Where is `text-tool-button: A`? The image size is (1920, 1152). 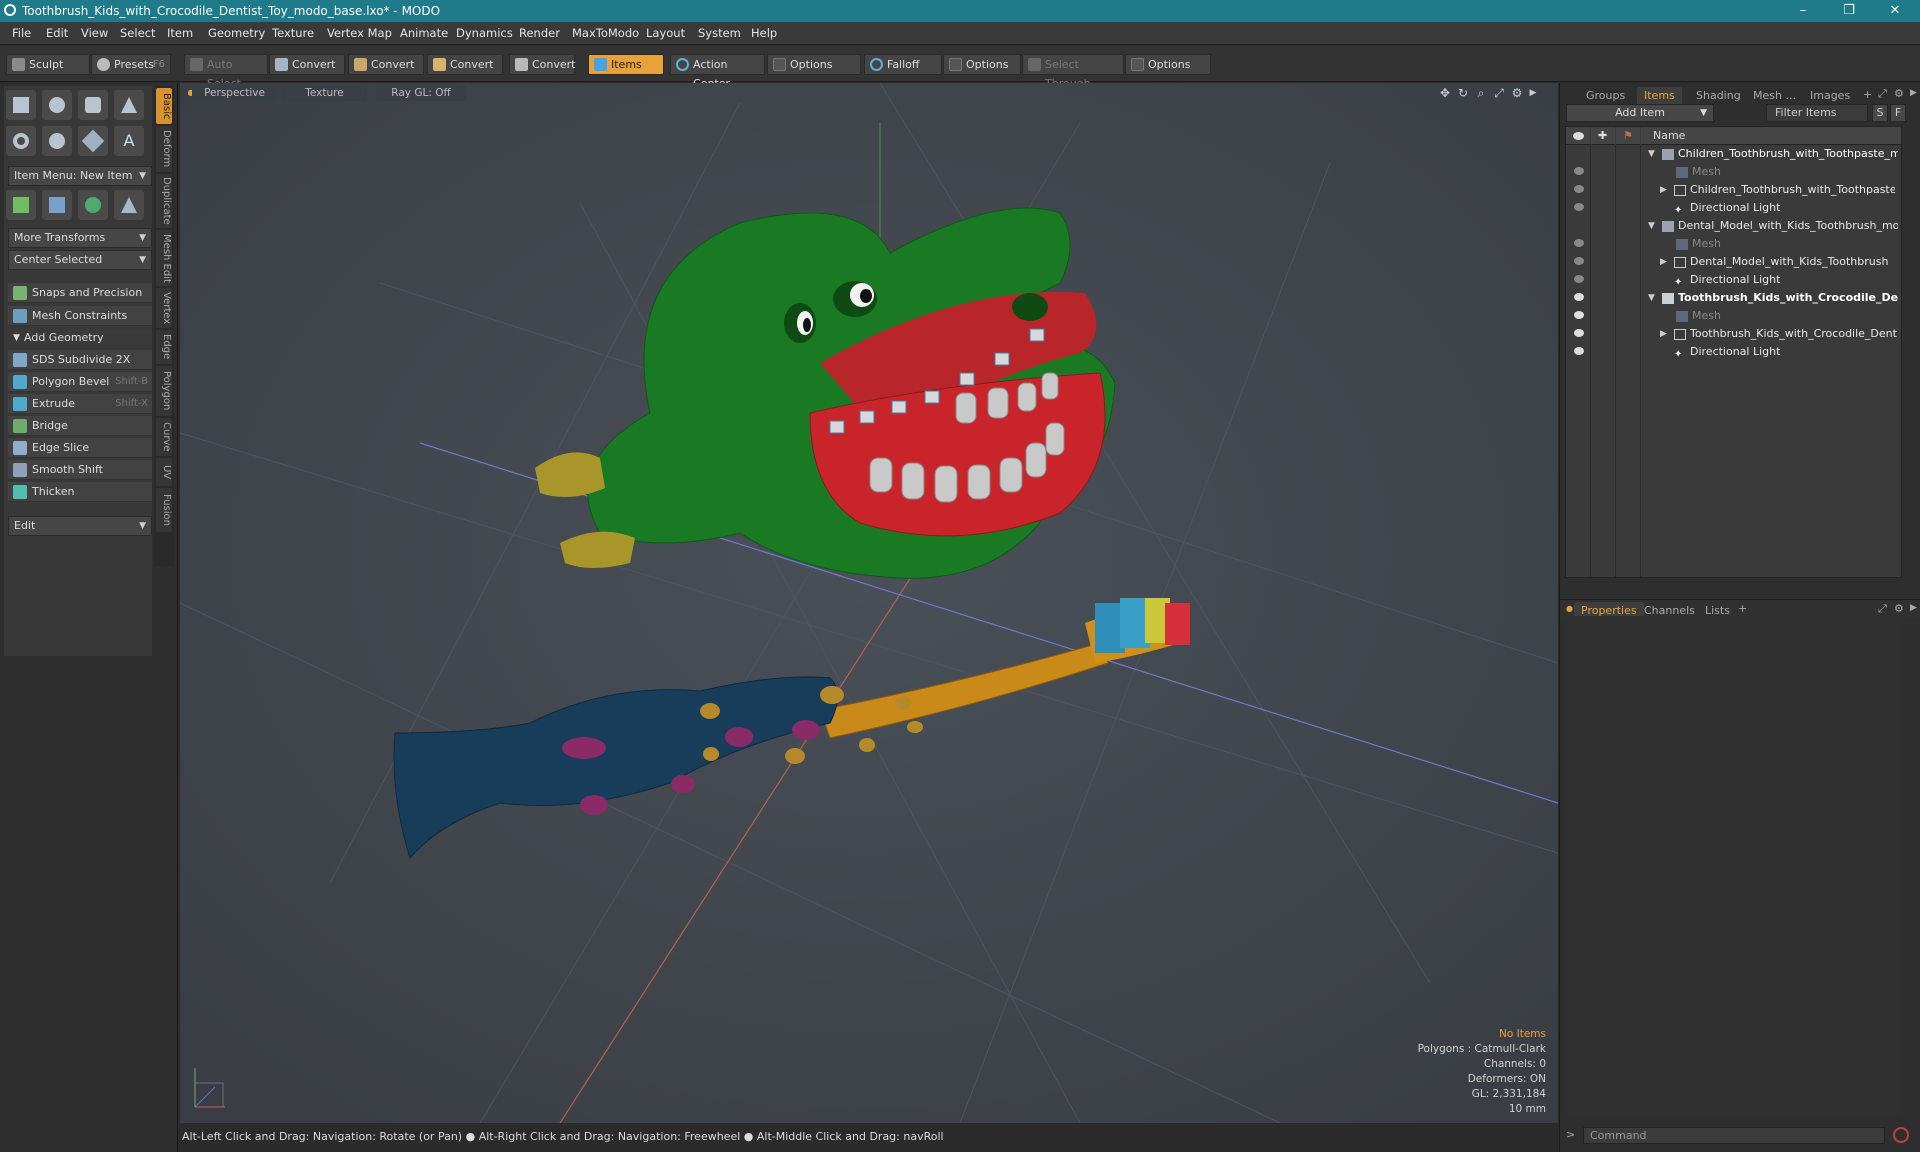
text-tool-button: A is located at coordinates (129, 141).